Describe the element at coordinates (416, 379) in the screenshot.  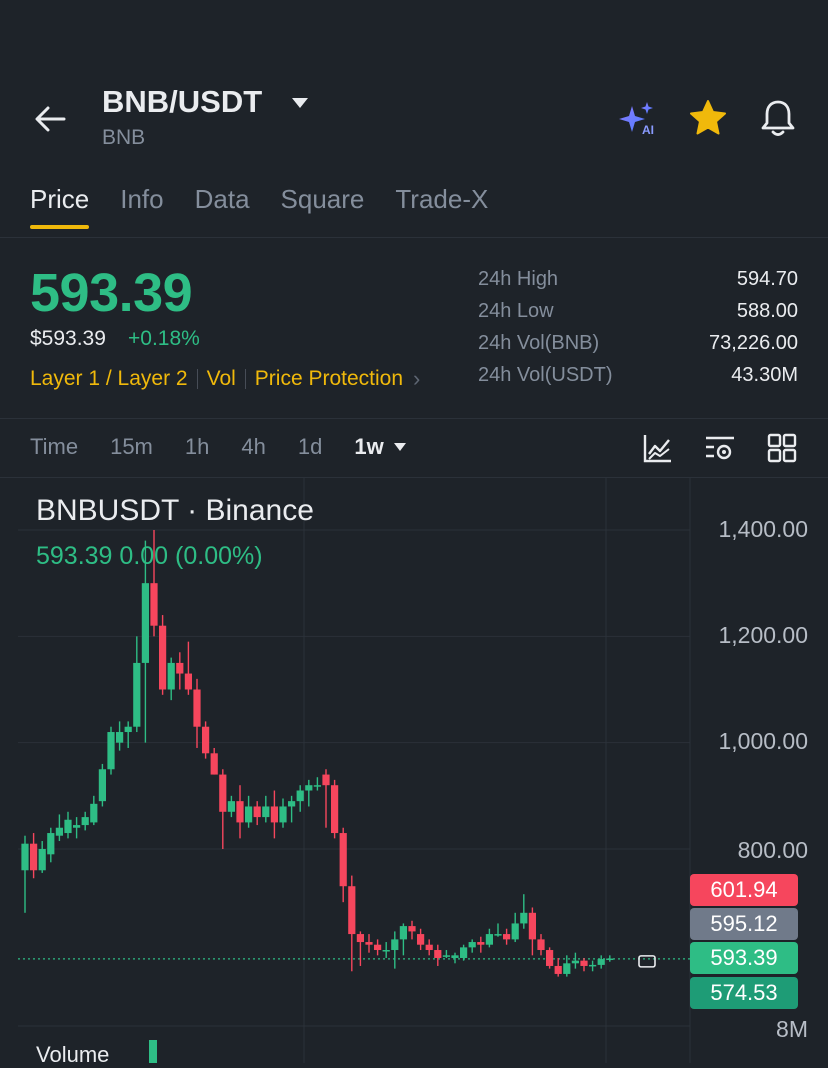
I see `chevron-right-icon: ›` at that location.